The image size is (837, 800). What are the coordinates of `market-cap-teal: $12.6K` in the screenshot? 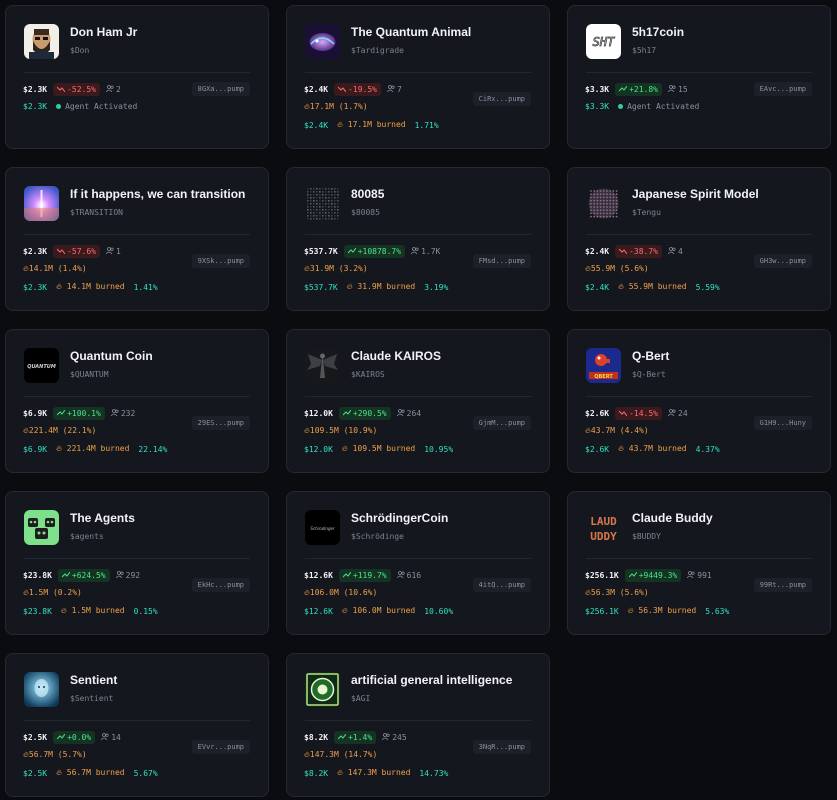 It's located at (318, 611).